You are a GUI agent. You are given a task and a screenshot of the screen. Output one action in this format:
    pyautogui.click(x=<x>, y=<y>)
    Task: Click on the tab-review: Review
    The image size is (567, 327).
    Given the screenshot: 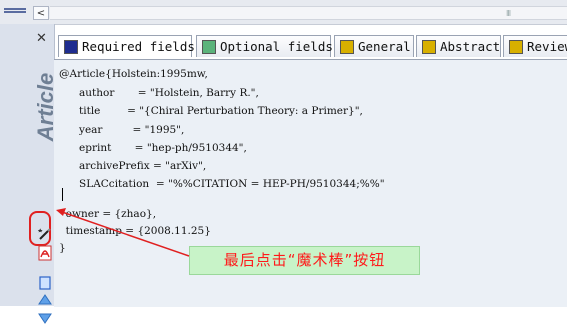 What is the action you would take?
    pyautogui.click(x=535, y=46)
    